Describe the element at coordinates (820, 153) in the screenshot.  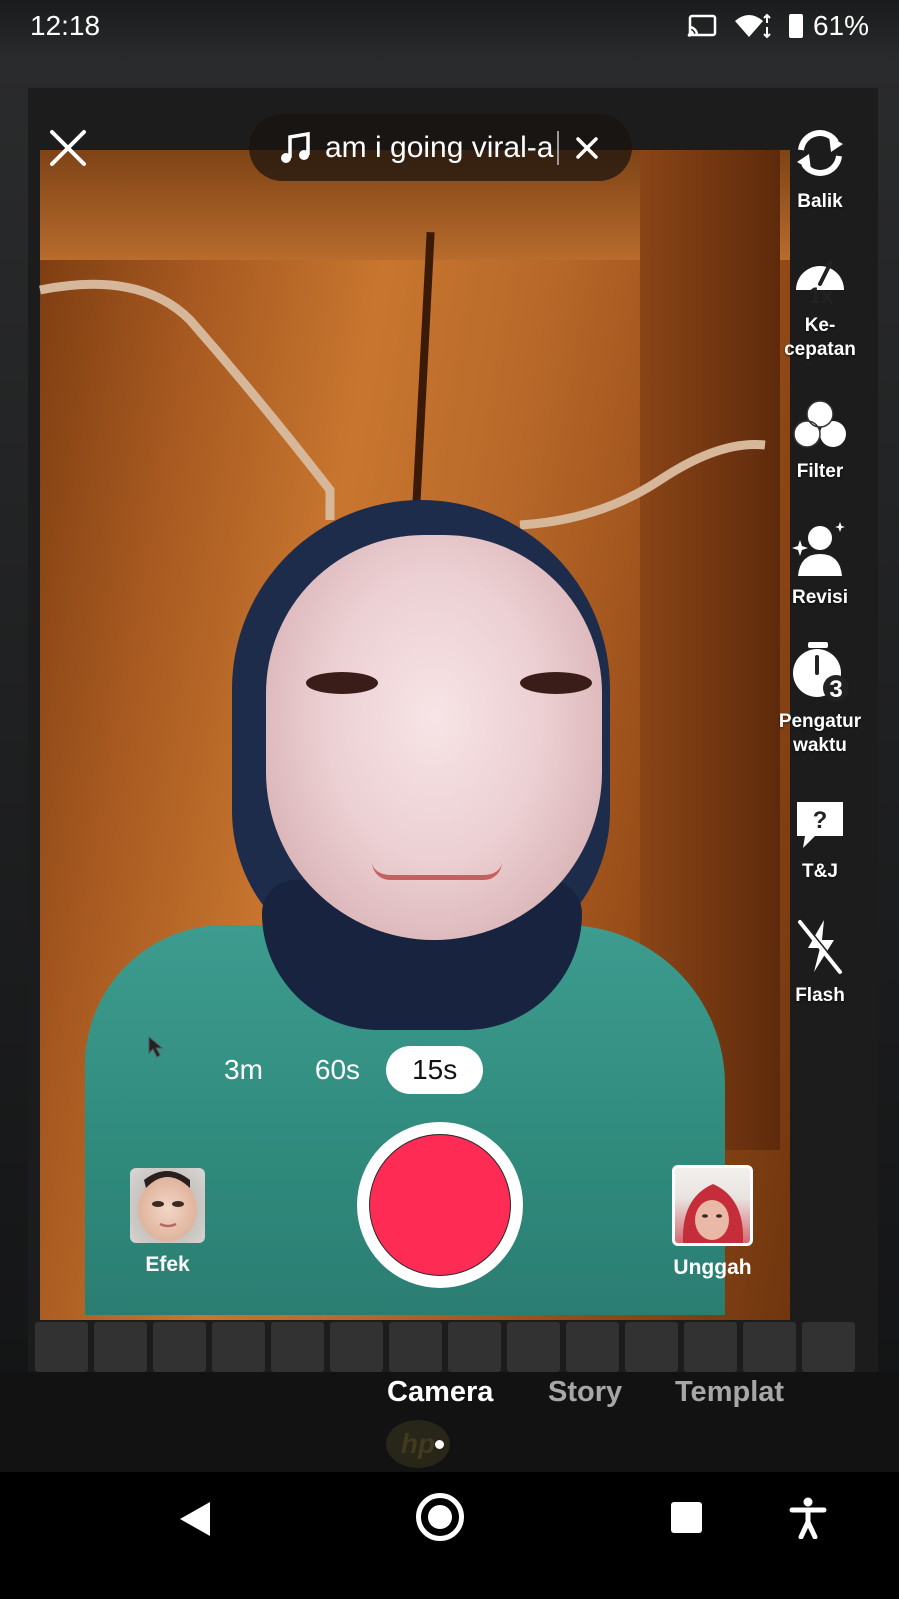
I see `flip-camera-icon` at that location.